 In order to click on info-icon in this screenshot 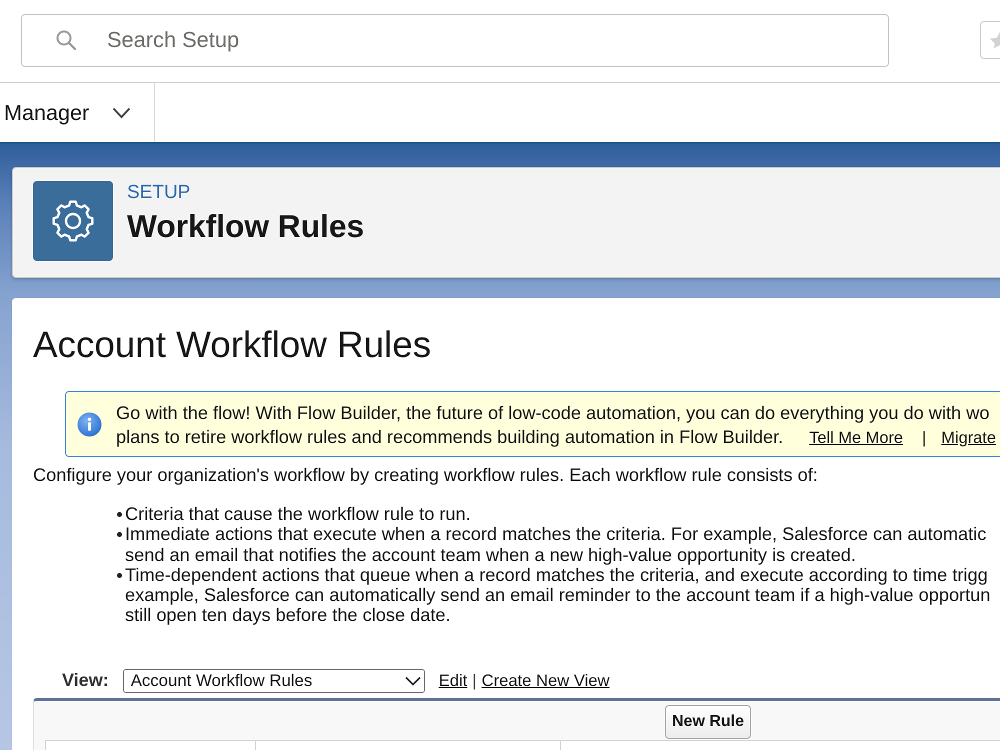, I will do `click(89, 424)`.